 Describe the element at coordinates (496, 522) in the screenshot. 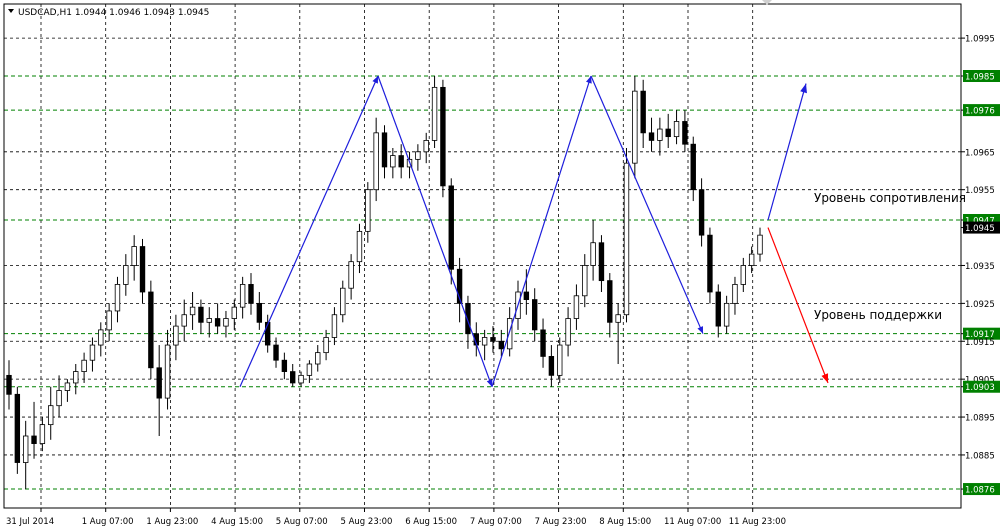

I see `time-tick-label: 7 Aug 07:00` at that location.